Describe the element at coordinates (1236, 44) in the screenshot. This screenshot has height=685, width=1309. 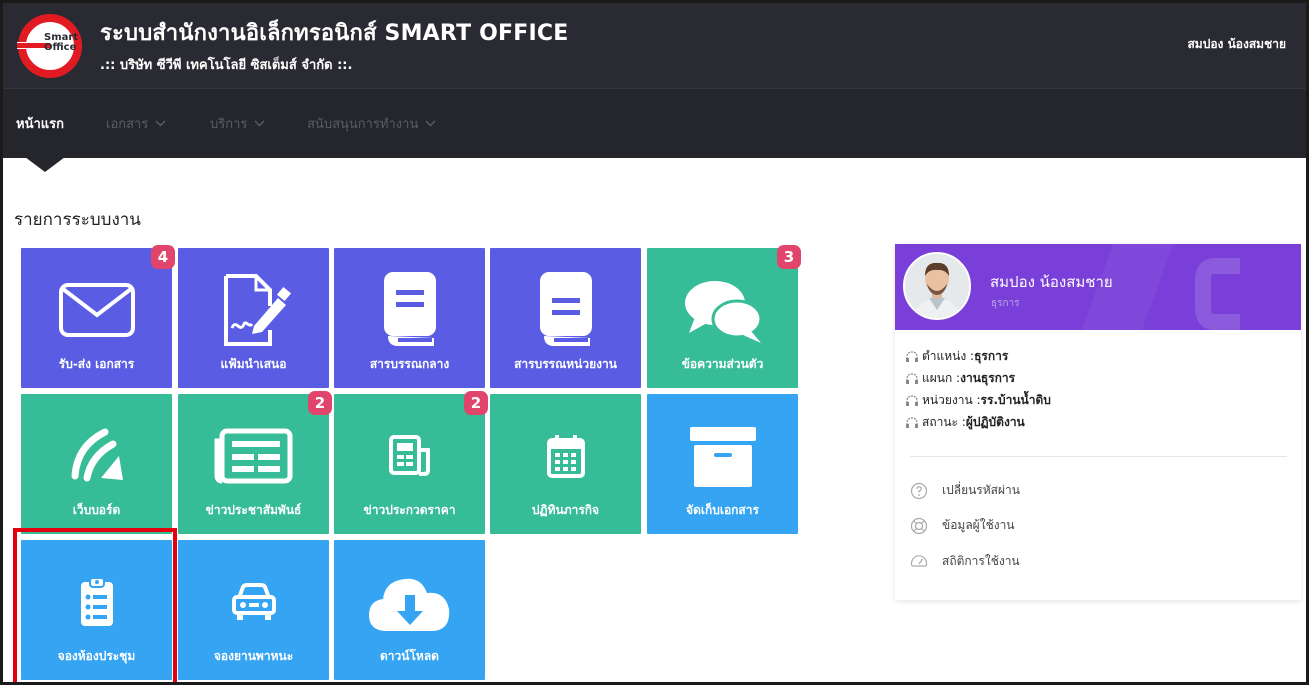
I see `user-menu: สมปอง น้องสมชาย` at that location.